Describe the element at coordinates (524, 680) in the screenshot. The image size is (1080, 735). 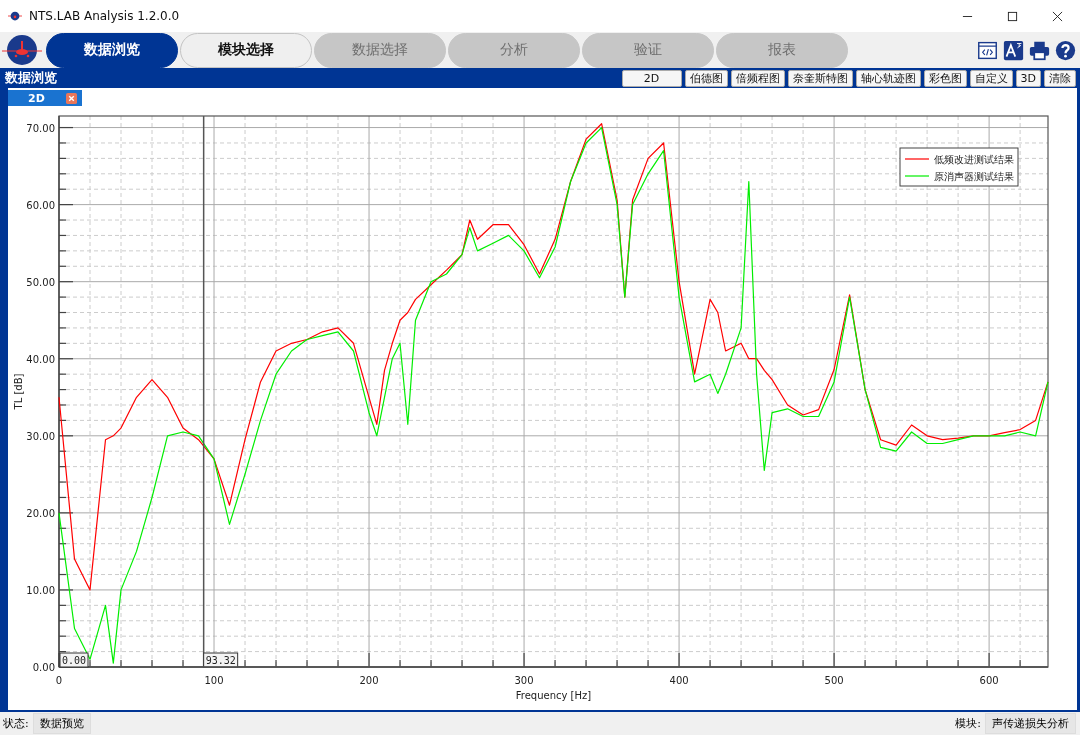
I see `x-tick-label: 300` at that location.